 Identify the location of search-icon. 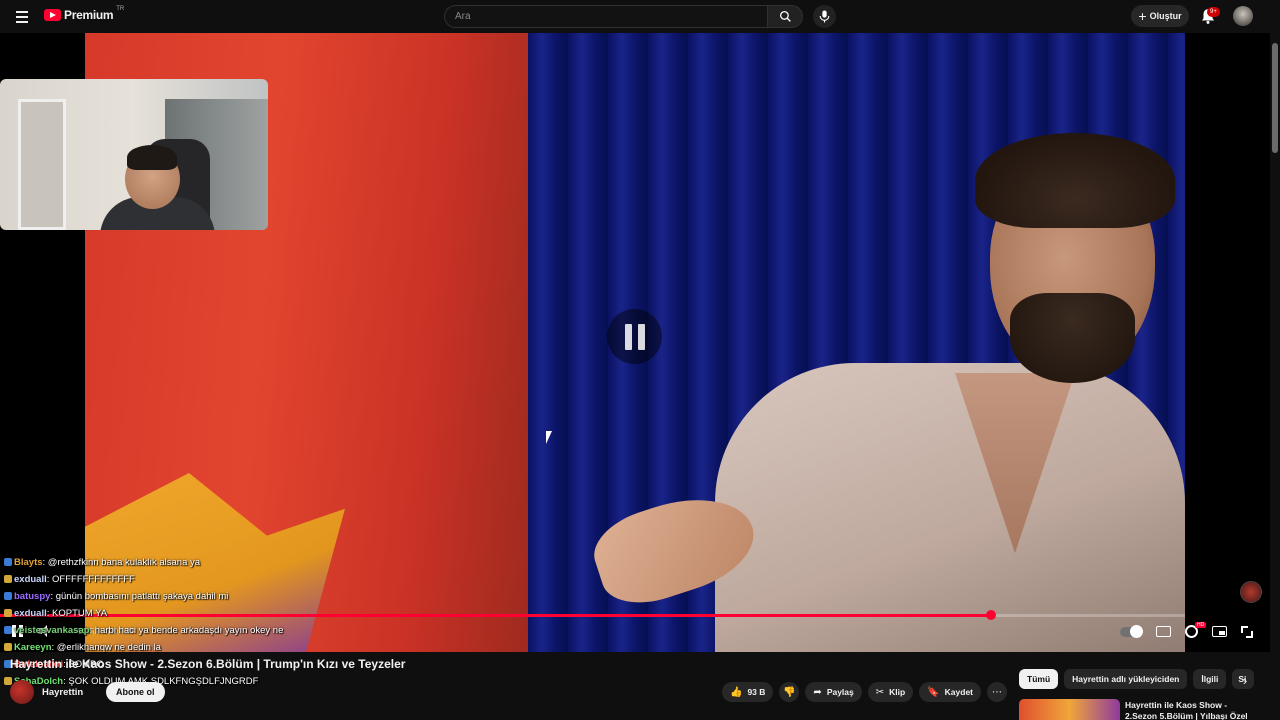
(785, 16).